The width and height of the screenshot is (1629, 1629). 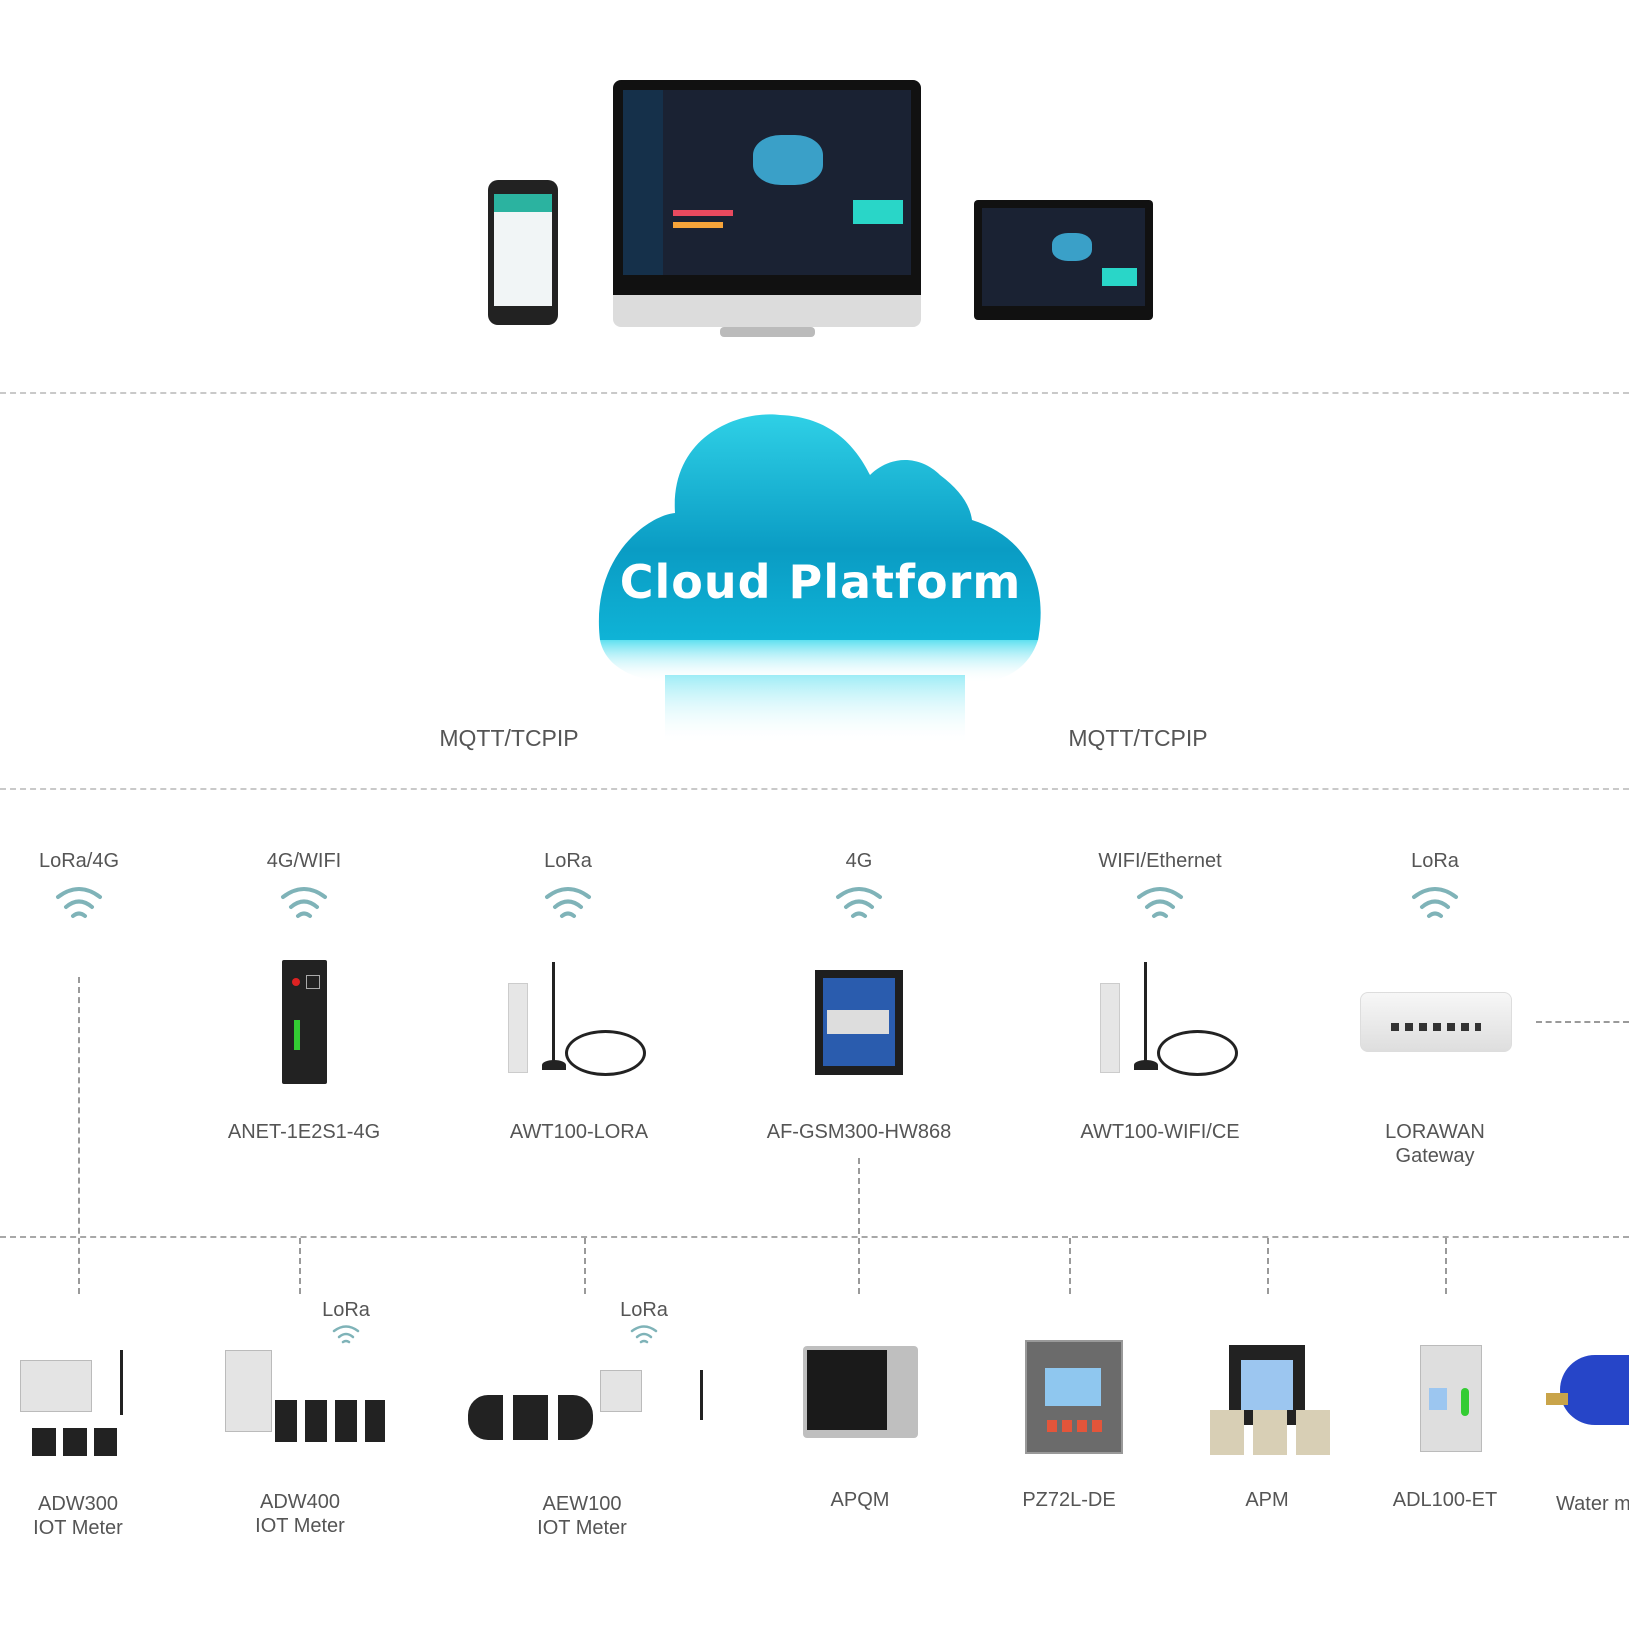 I want to click on divider-top, so click(x=814, y=393).